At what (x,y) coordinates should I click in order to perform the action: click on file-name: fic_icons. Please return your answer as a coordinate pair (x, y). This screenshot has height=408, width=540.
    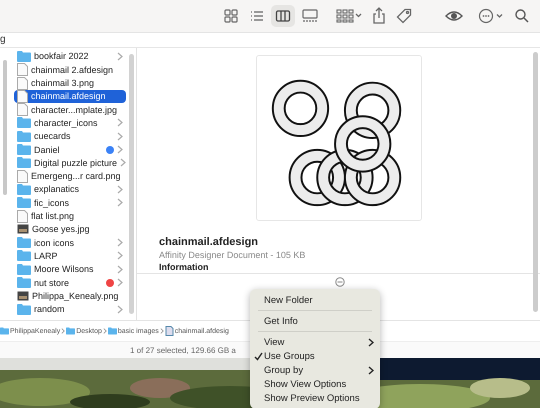
    Looking at the image, I should click on (52, 203).